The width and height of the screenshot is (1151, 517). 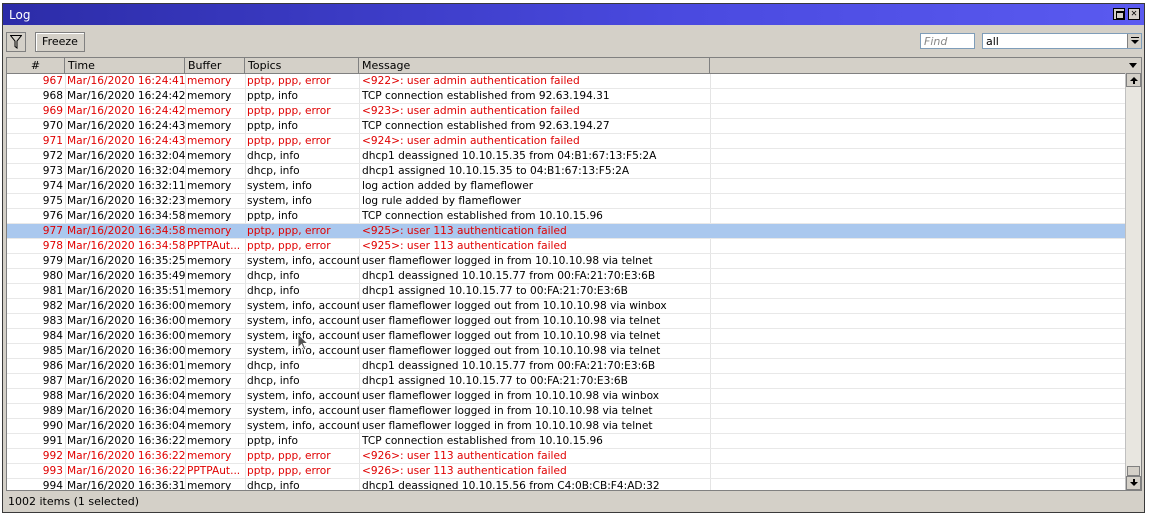 What do you see at coordinates (302, 65) in the screenshot?
I see `column-header-topics: Topics` at bounding box center [302, 65].